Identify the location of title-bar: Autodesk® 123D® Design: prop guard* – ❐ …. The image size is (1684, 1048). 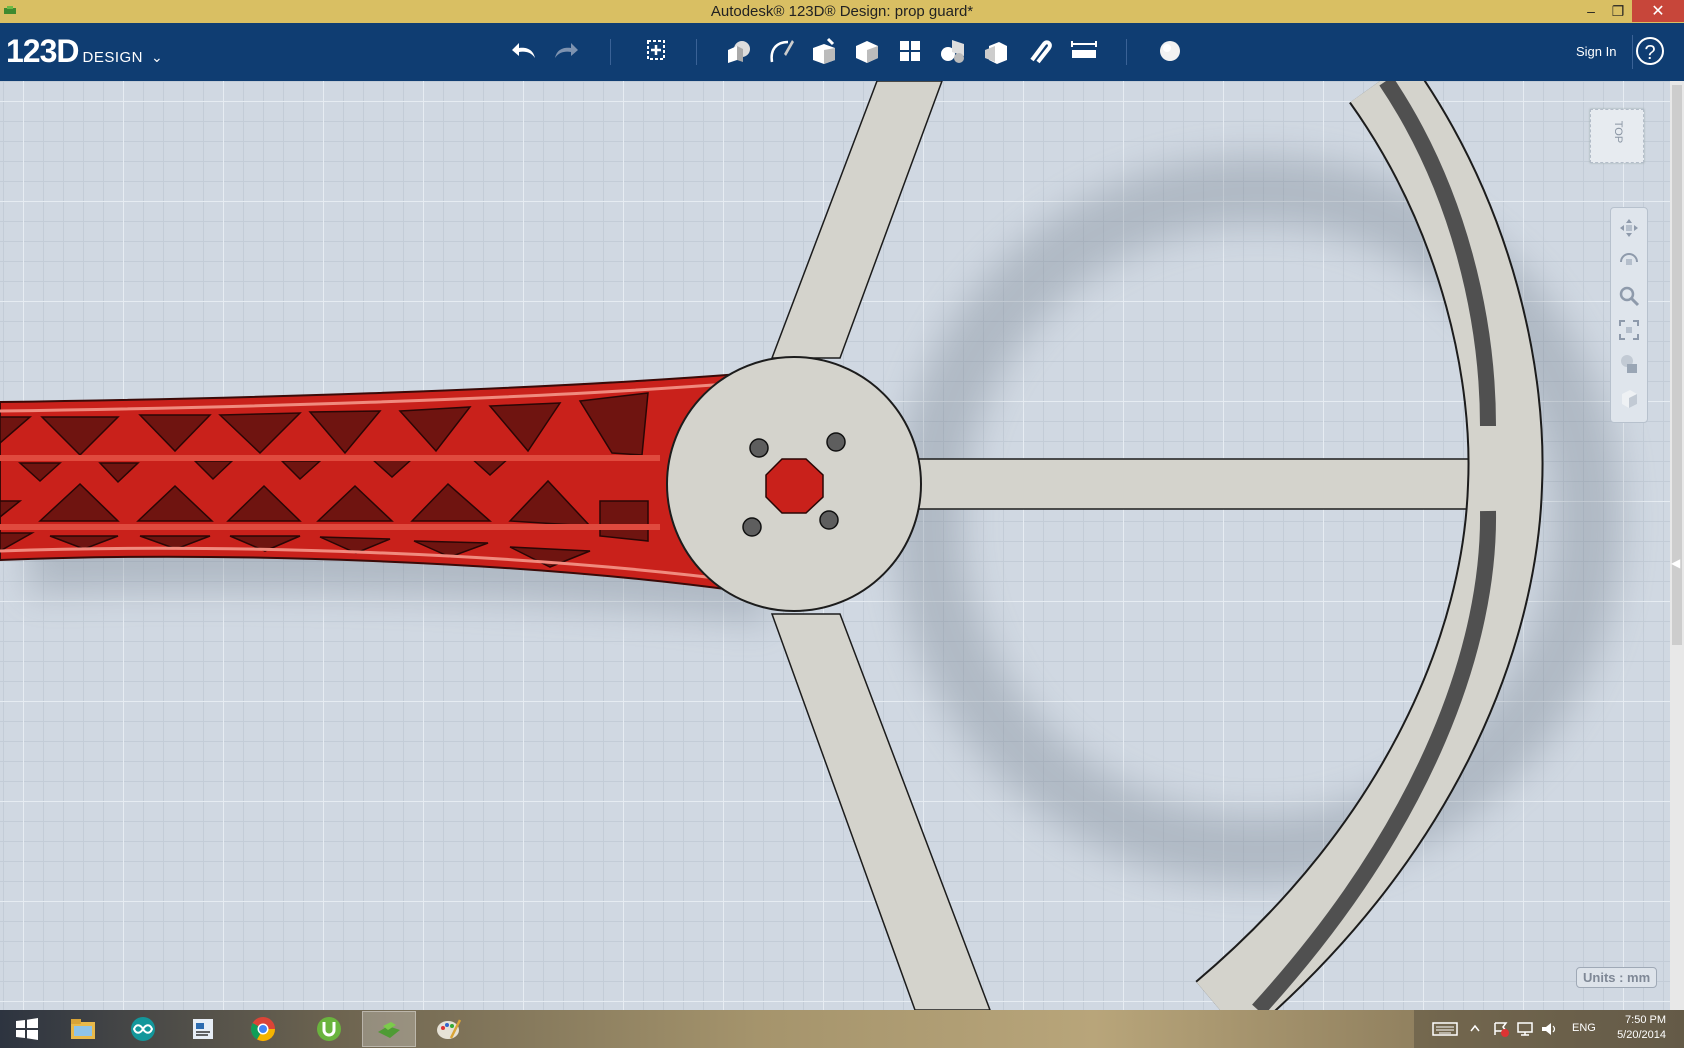
(842, 11).